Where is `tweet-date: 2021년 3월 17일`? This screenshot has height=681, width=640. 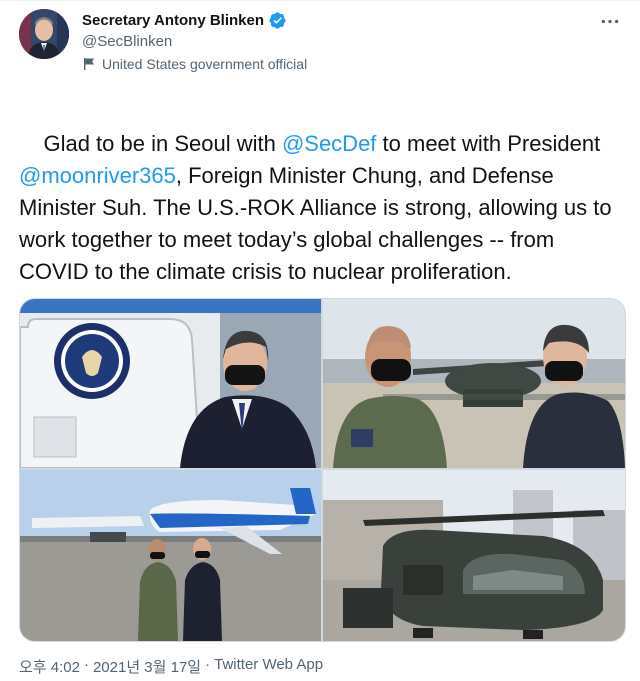 tweet-date: 2021년 3월 17일 is located at coordinates (147, 666).